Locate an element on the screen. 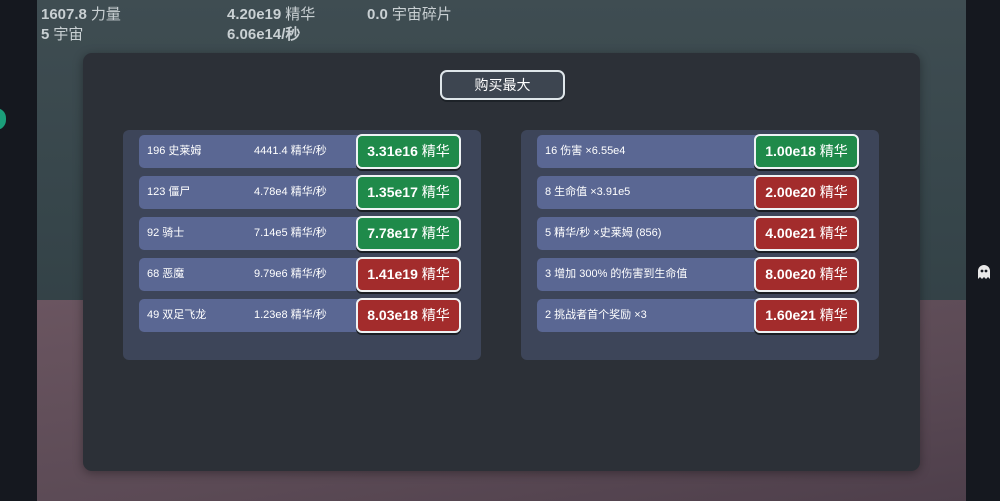 The image size is (1000, 501). cost-value: 1.00e18 is located at coordinates (790, 151).